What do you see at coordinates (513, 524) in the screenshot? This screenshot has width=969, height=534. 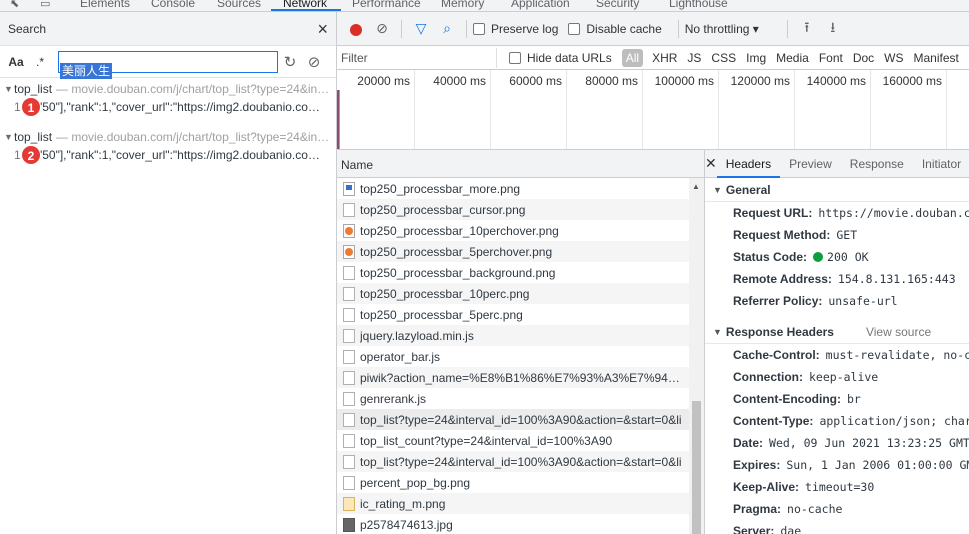 I see `request-row: p2578474613.jpg` at bounding box center [513, 524].